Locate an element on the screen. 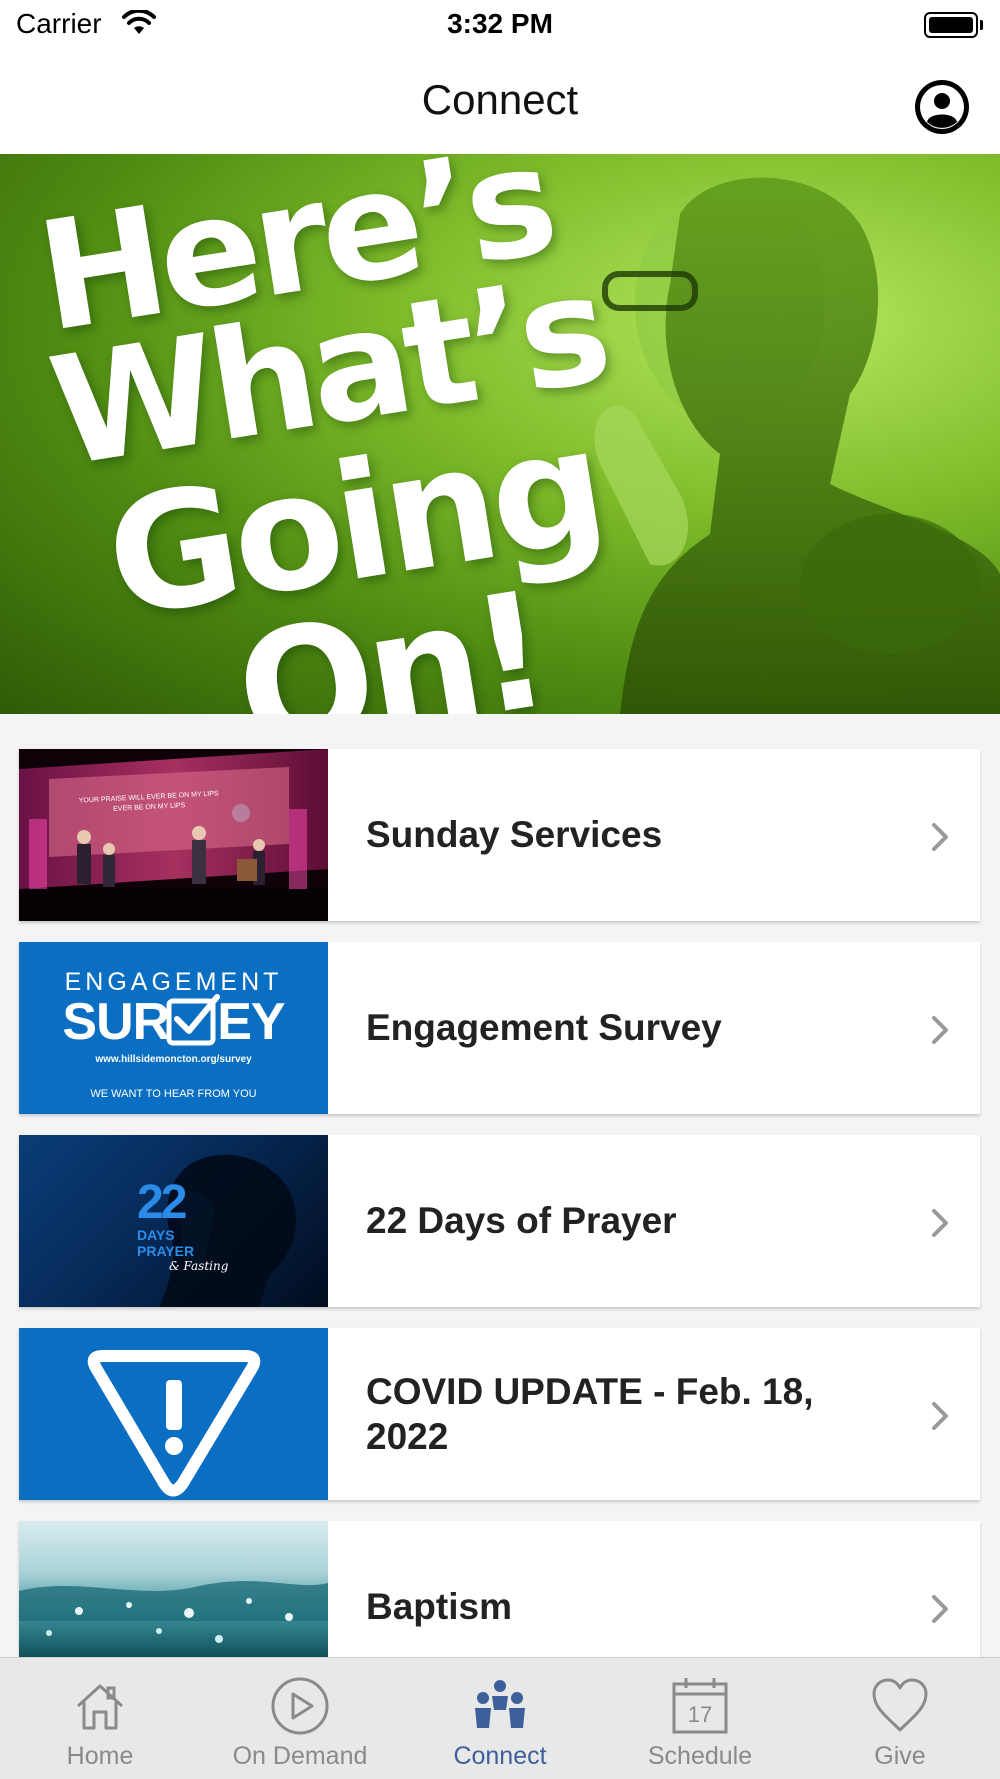  tab-label: Home is located at coordinates (100, 1756).